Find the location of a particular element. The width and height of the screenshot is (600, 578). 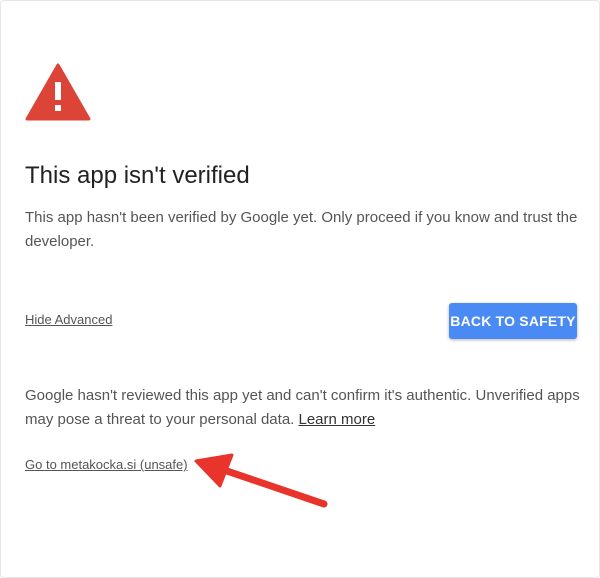

hide-advanced-link: Hide Advanced is located at coordinates (68, 319).